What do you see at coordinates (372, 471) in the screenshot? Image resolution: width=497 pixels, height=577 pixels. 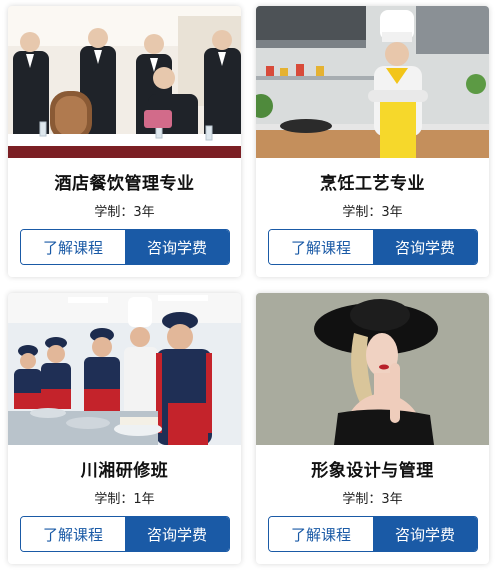 I see `course-title: 形象设计与管理` at bounding box center [372, 471].